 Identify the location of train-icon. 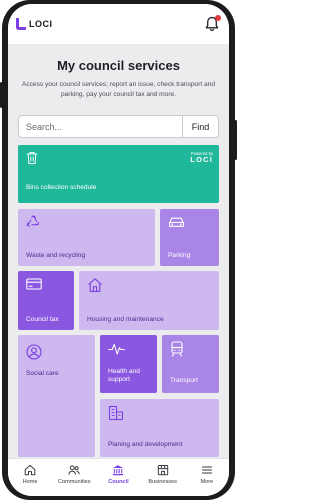
(177, 349).